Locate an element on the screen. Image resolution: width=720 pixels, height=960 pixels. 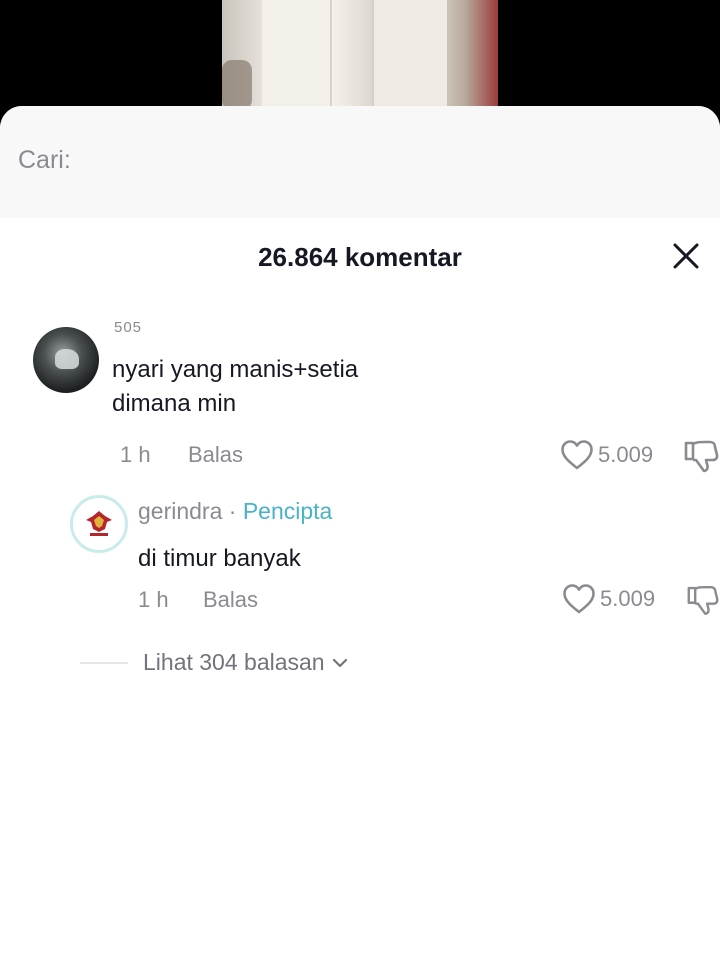
reply-like-count: 5.009 is located at coordinates (628, 598).